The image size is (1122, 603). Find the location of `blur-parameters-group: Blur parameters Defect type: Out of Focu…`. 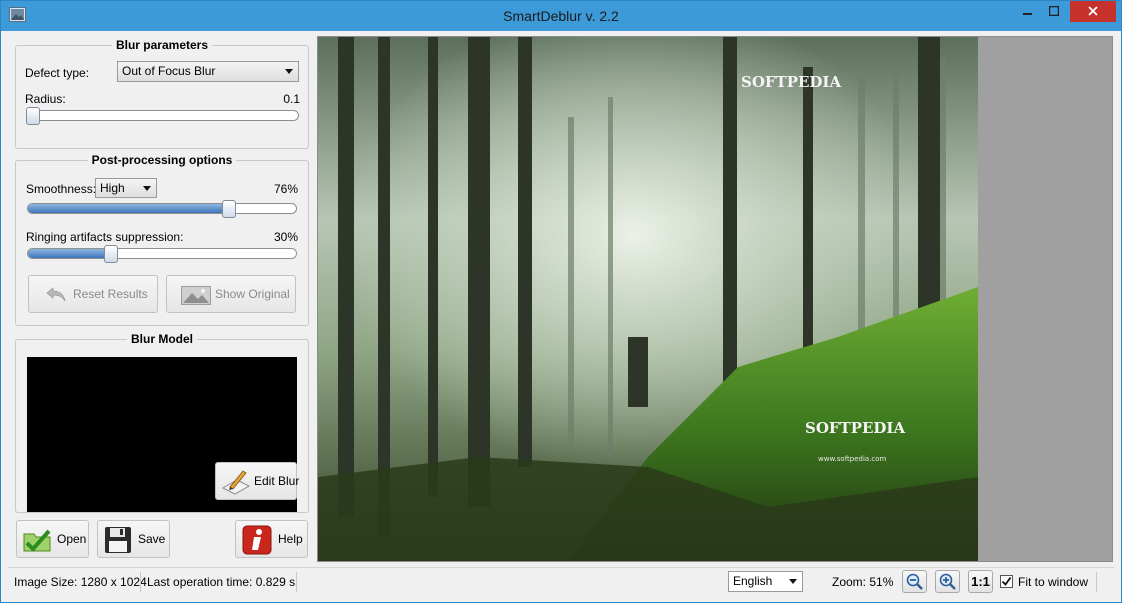

blur-parameters-group: Blur parameters Defect type: Out of Focu… is located at coordinates (162, 93).